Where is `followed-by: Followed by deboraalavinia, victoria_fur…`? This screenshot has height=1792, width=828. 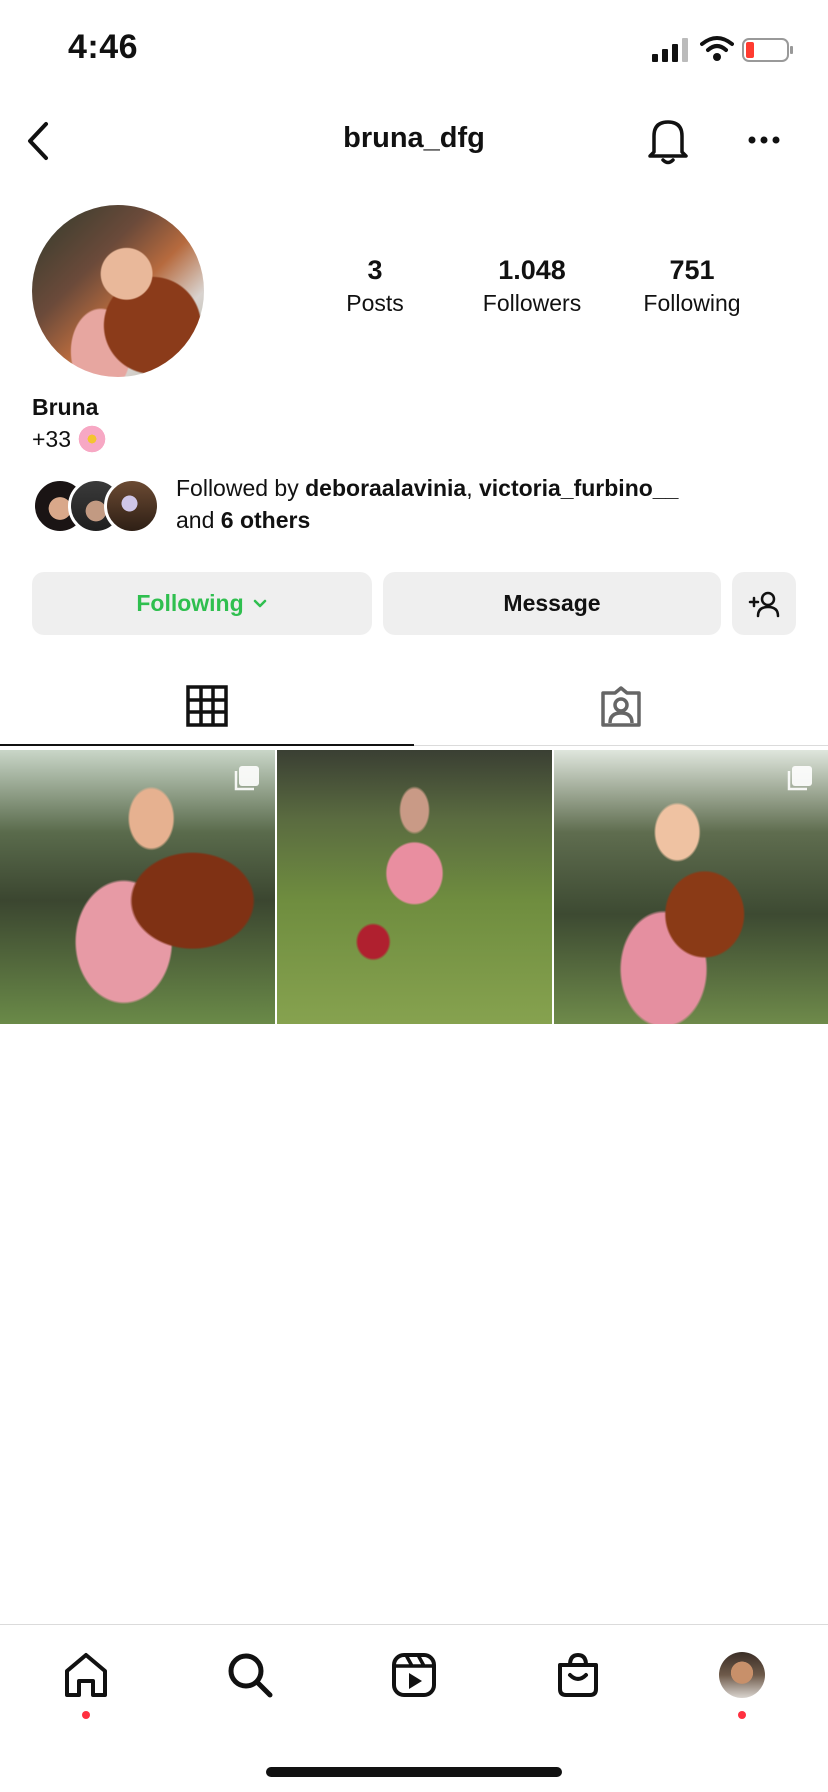
followed-by: Followed by deboraalavinia, victoria_fur… is located at coordinates (422, 507).